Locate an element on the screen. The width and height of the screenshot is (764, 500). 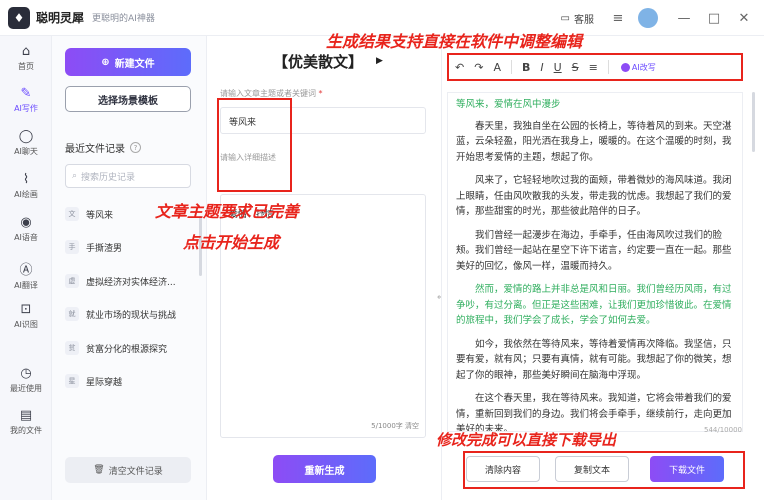
bold-button: B is located at coordinates (526, 67).